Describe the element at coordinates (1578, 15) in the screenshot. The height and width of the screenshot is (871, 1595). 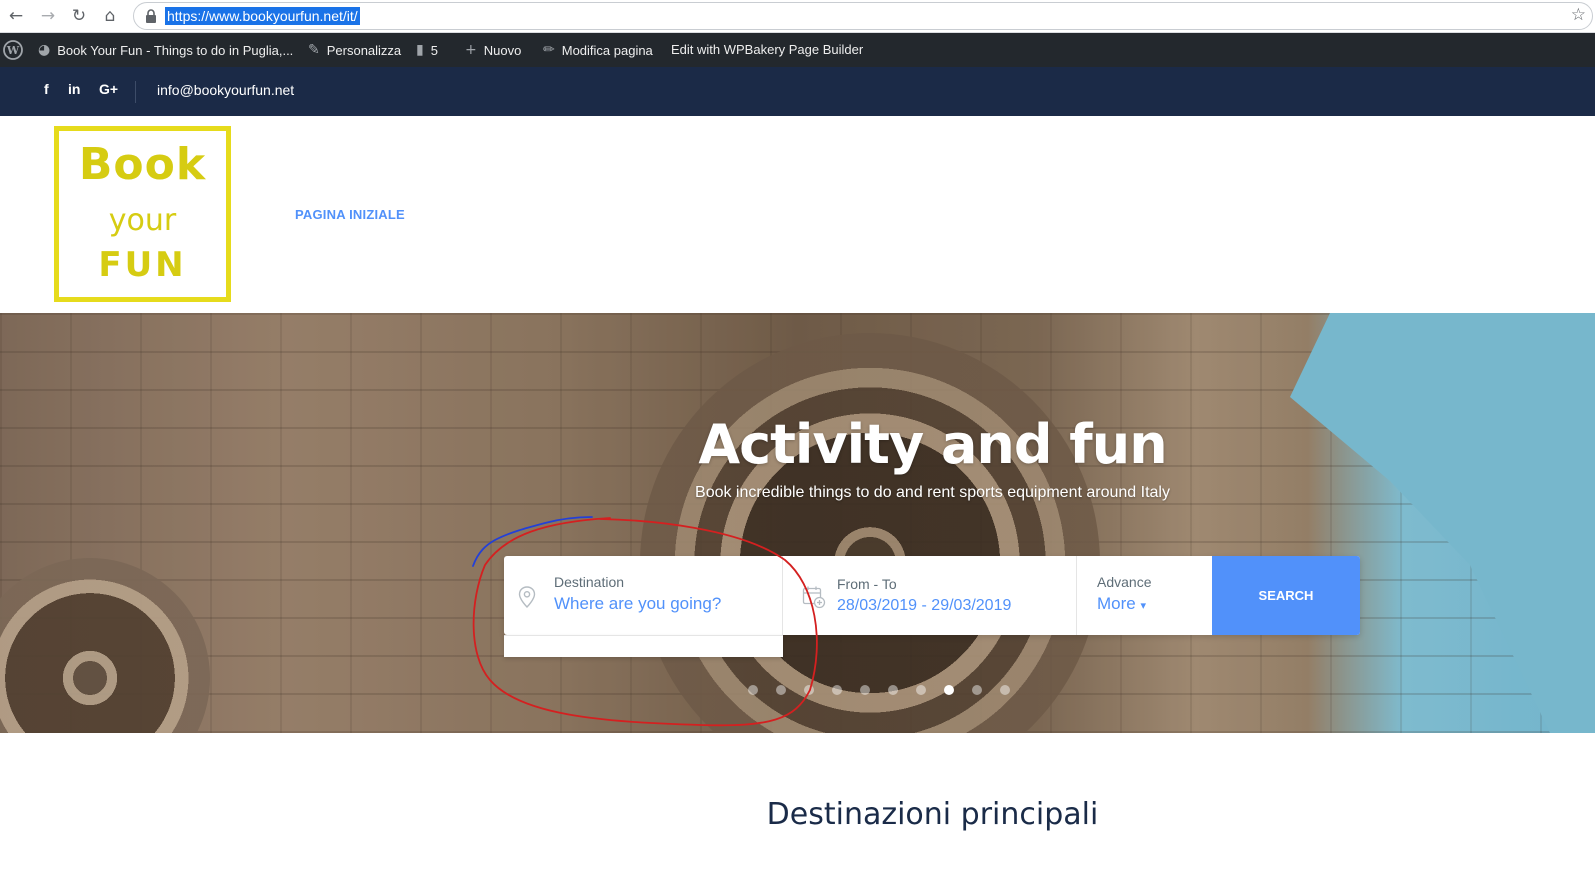
I see `star-icon: ☆` at that location.